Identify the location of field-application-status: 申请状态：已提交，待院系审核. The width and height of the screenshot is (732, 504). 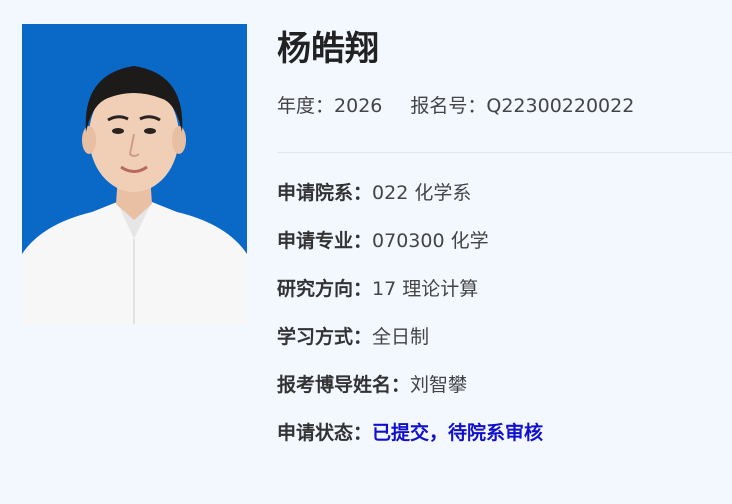
(504, 433).